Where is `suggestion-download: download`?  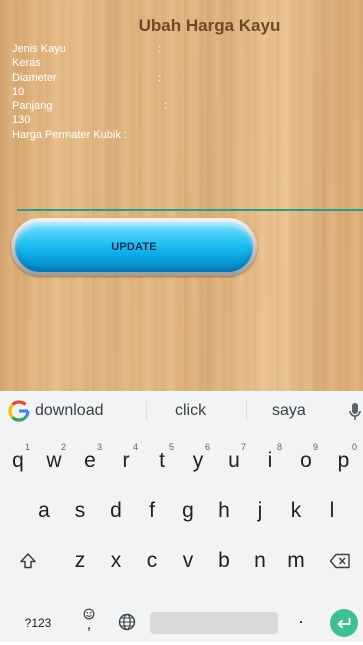
suggestion-download: download is located at coordinates (69, 411).